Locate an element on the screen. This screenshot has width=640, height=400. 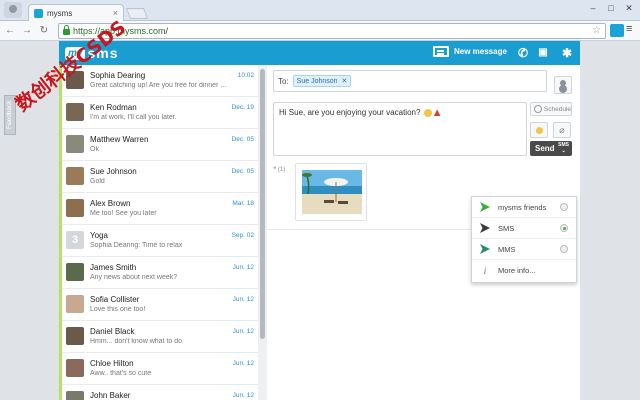
reload-button: ↻ is located at coordinates (44, 31).